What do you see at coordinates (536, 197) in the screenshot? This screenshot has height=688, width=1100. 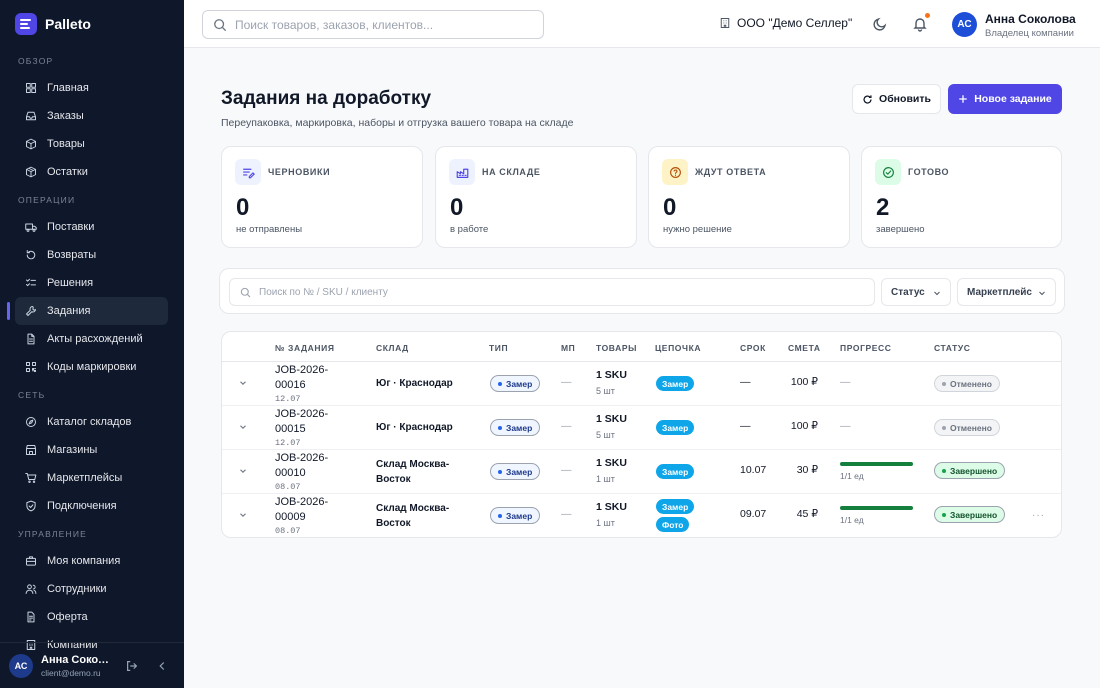 I see `stat-card: НА СКЛАДЕ 0 в работе` at bounding box center [536, 197].